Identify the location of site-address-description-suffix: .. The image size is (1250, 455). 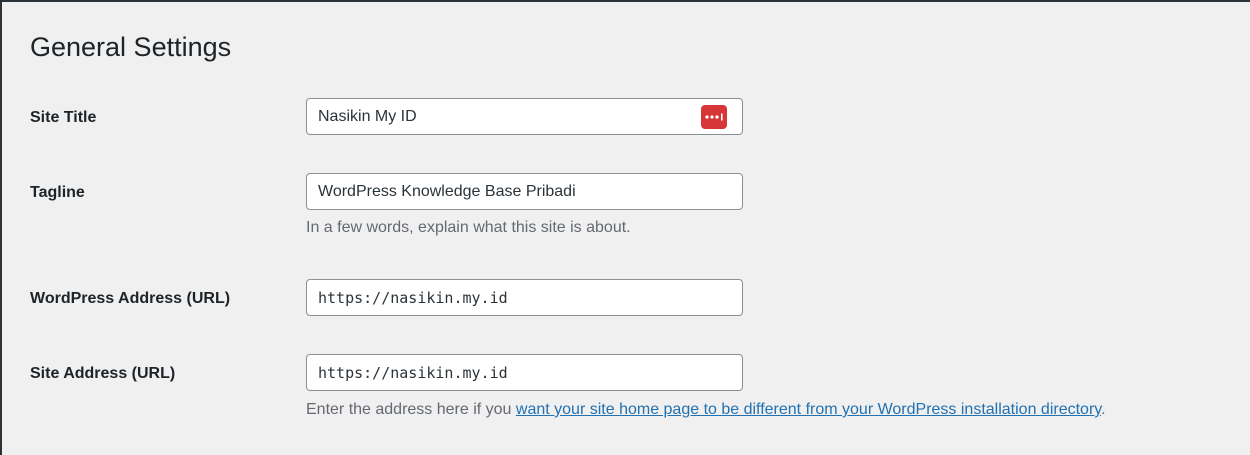
(1103, 409).